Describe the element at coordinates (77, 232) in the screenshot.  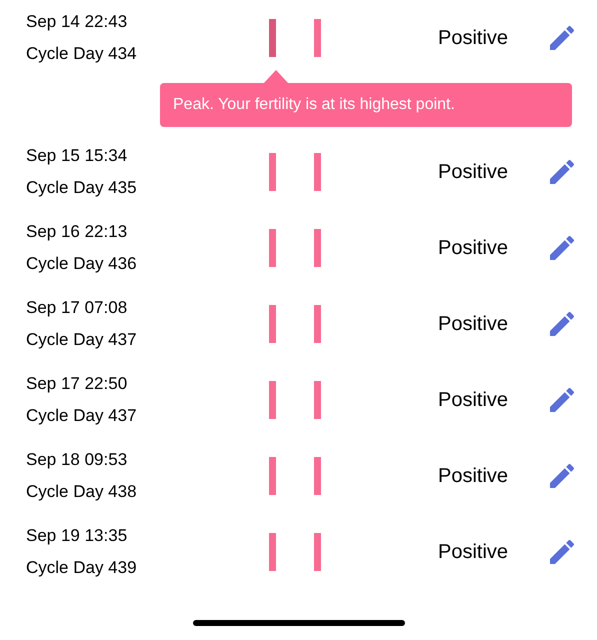
I see `entry-datetime: Sep 16 22:13` at that location.